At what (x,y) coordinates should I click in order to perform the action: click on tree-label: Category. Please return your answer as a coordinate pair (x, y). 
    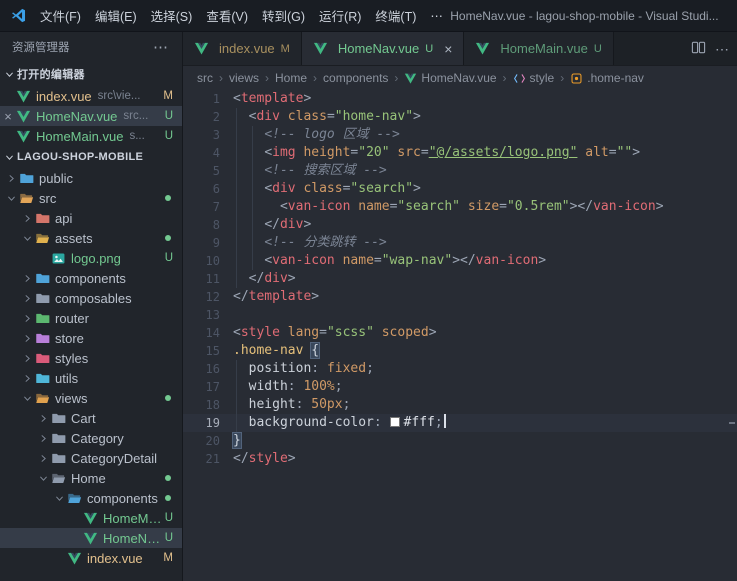
    Looking at the image, I should click on (97, 438).